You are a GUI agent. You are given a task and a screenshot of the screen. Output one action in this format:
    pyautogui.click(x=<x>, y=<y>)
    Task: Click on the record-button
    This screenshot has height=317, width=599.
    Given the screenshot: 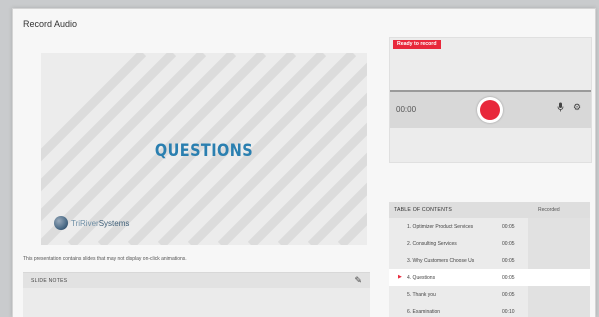 What is the action you would take?
    pyautogui.click(x=490, y=110)
    